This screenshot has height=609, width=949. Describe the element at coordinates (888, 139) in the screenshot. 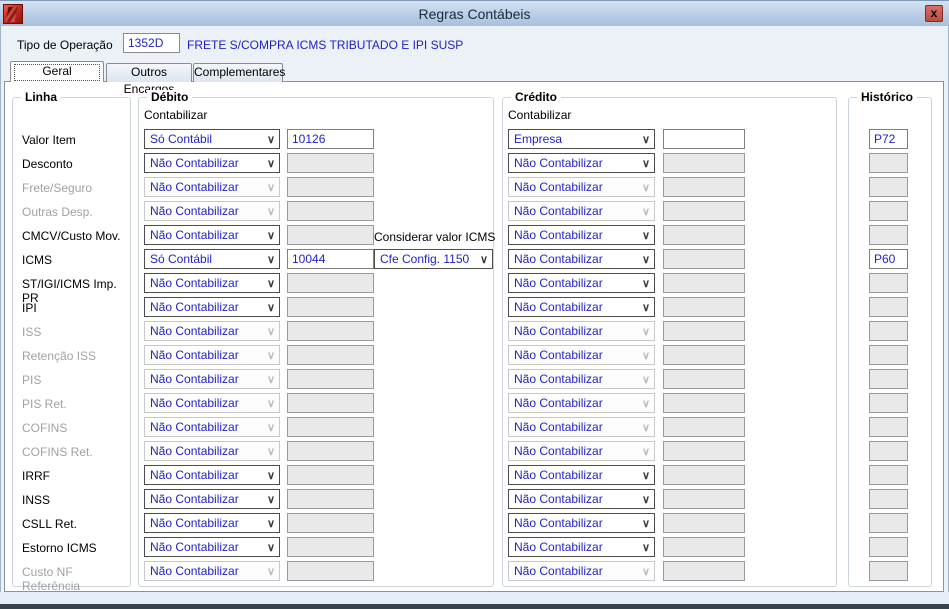

I see `history-field: P72` at that location.